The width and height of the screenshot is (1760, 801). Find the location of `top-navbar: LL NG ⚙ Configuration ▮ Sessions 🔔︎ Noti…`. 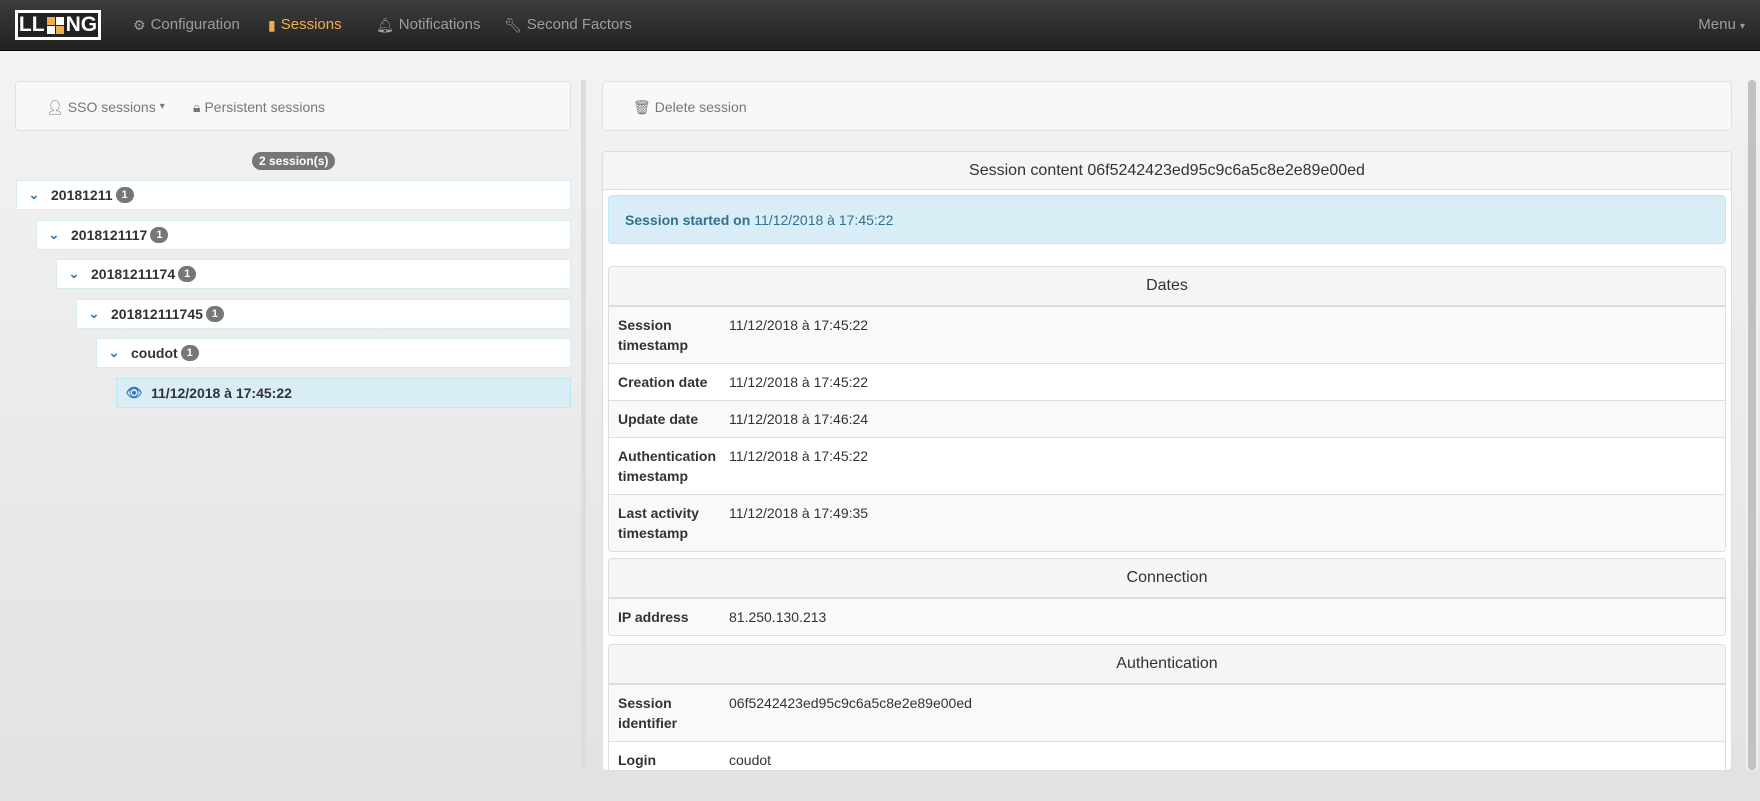

top-navbar: LL NG ⚙ Configuration ▮ Sessions 🔔︎ Noti… is located at coordinates (880, 25).